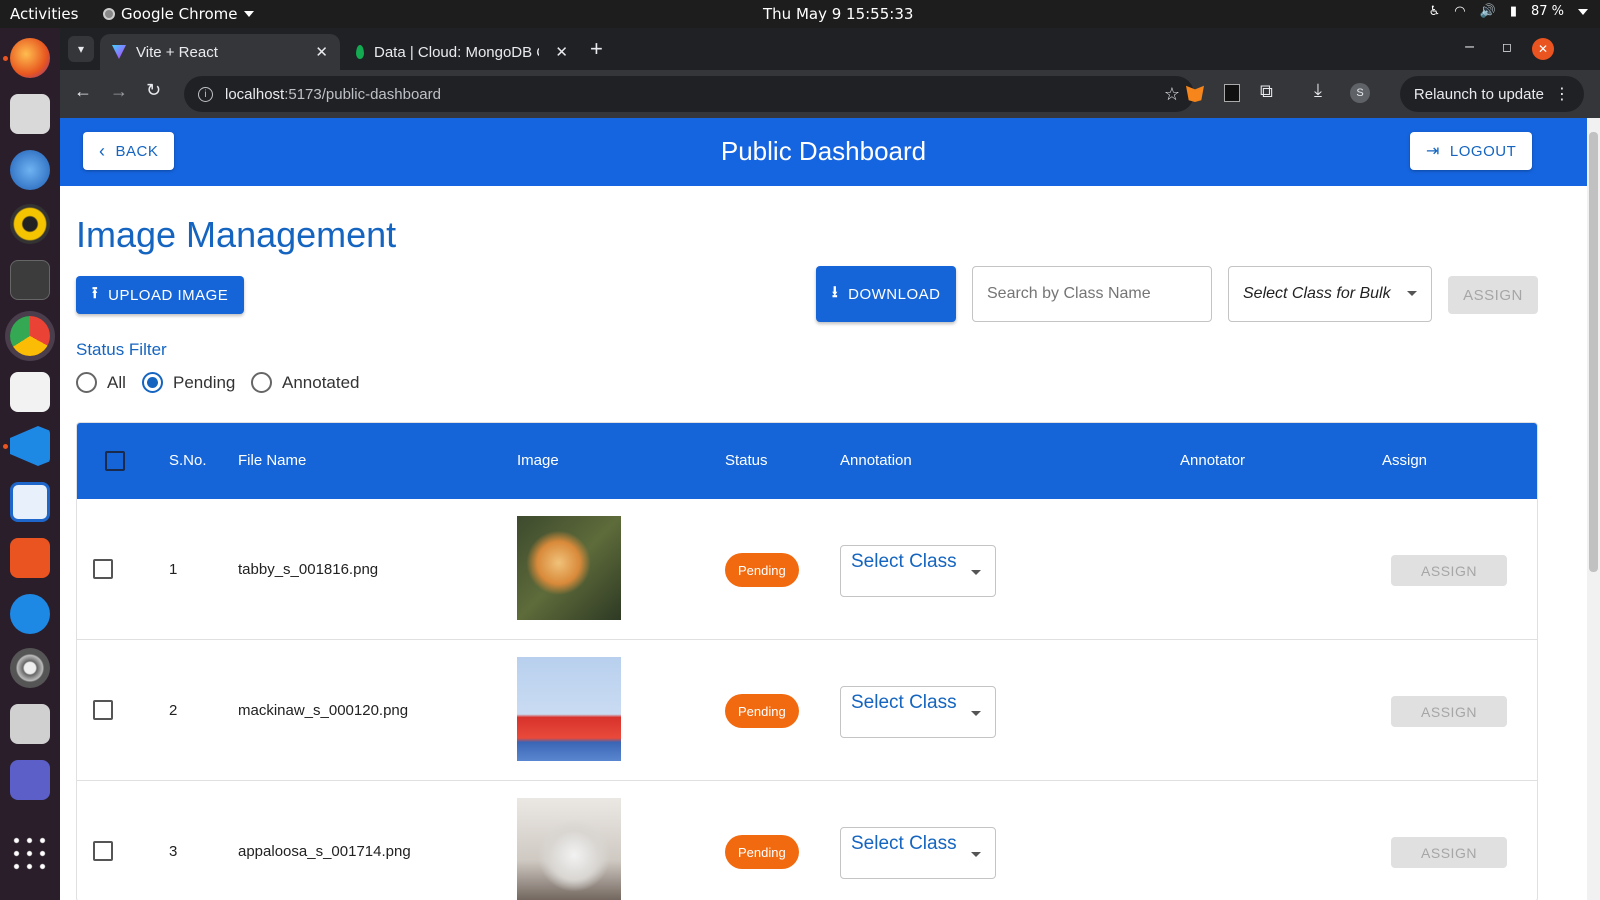 This screenshot has height=900, width=1600. What do you see at coordinates (1562, 94) in the screenshot?
I see `kebab-menu-icon: ⋮` at bounding box center [1562, 94].